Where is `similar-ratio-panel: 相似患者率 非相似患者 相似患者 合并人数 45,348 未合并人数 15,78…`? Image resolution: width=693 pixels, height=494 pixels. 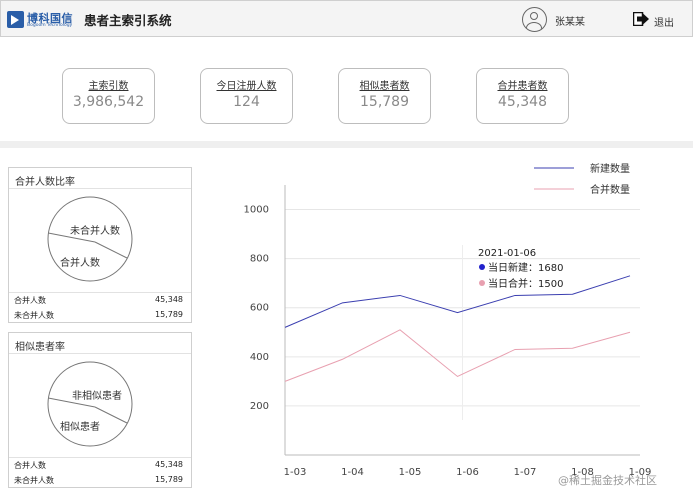 similar-ratio-panel: 相似患者率 非相似患者 相似患者 合并人数 45,348 未合并人数 15,78… is located at coordinates (100, 410).